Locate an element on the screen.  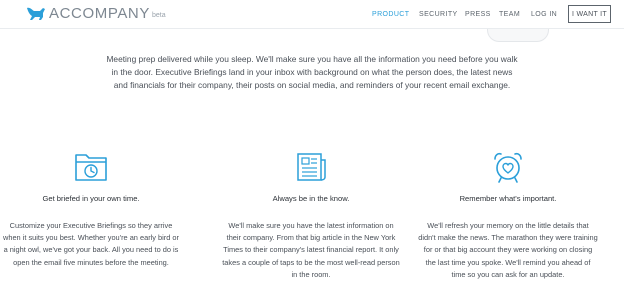
nav-link-login: LOG IN is located at coordinates (544, 14).